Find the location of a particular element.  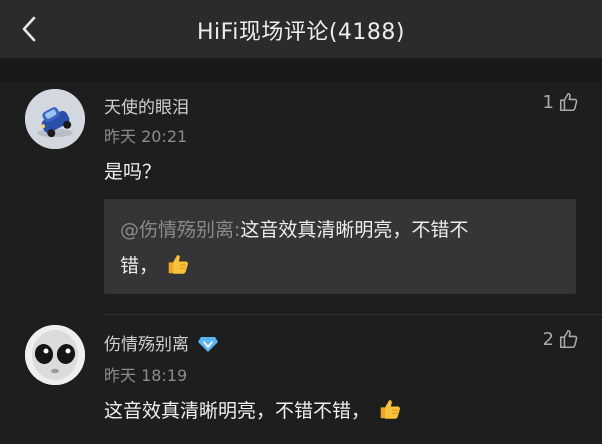

vip-diamond-icon is located at coordinates (208, 344).